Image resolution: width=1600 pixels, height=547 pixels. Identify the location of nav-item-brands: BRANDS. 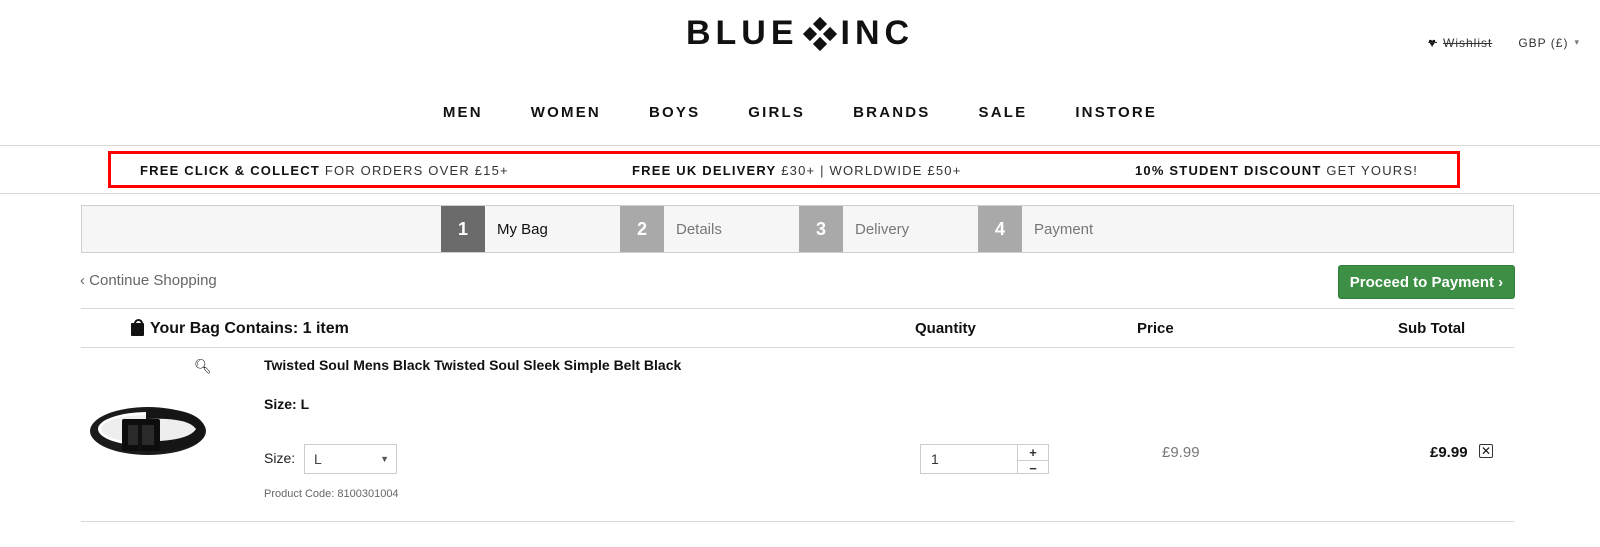
(891, 112).